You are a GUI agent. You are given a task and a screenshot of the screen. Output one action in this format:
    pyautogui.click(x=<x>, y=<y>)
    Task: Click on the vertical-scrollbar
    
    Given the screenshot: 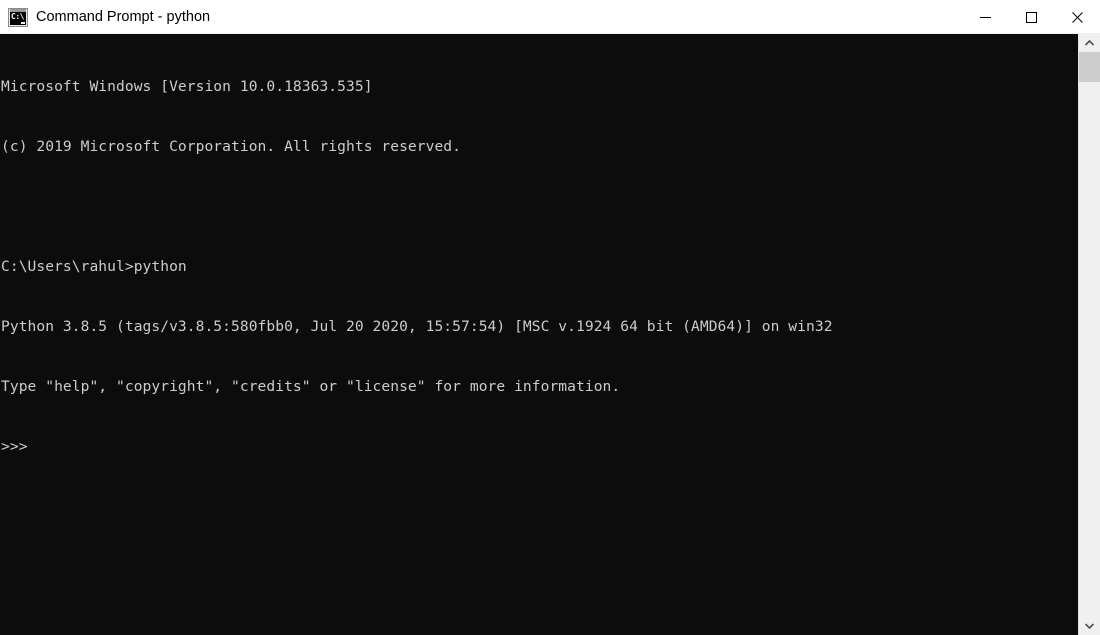 What is the action you would take?
    pyautogui.click(x=1089, y=334)
    